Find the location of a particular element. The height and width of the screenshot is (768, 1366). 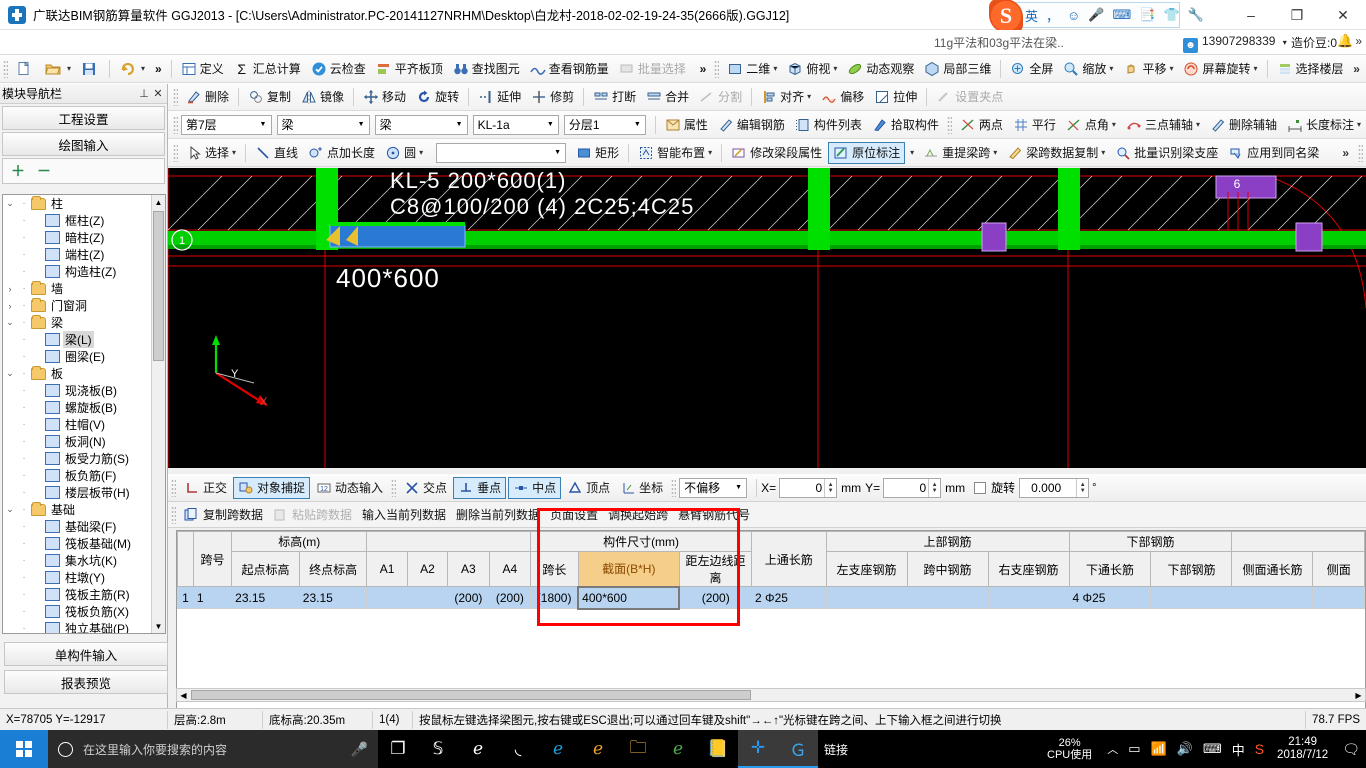

start-button is located at coordinates (24, 749).